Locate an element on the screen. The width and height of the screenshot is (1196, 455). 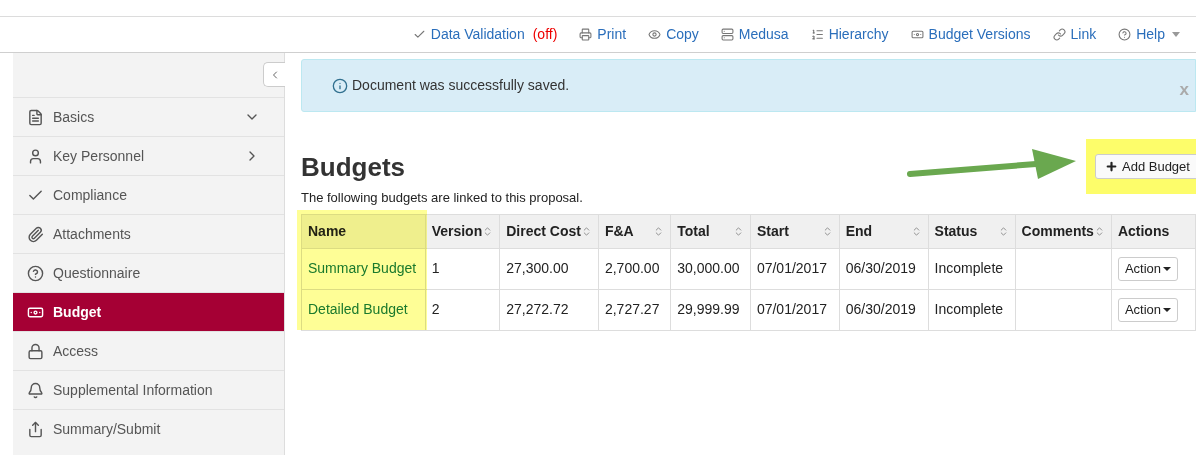
toolbar-link: Budget Versions is located at coordinates (970, 34).